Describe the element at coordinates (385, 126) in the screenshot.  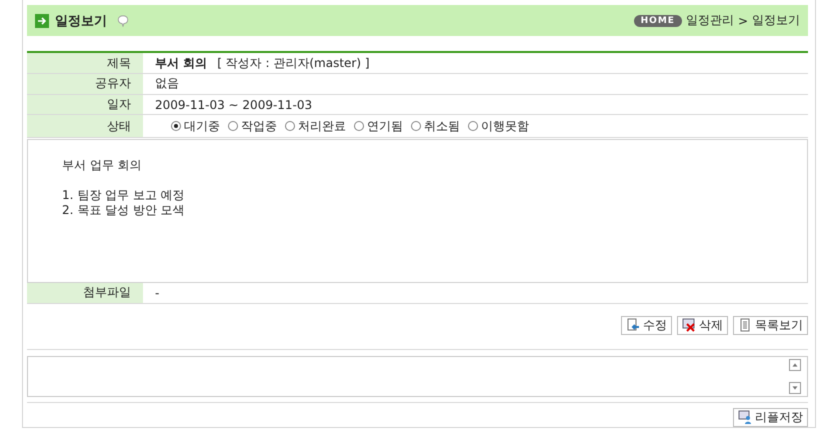
I see `radio-label: 연기됨` at that location.